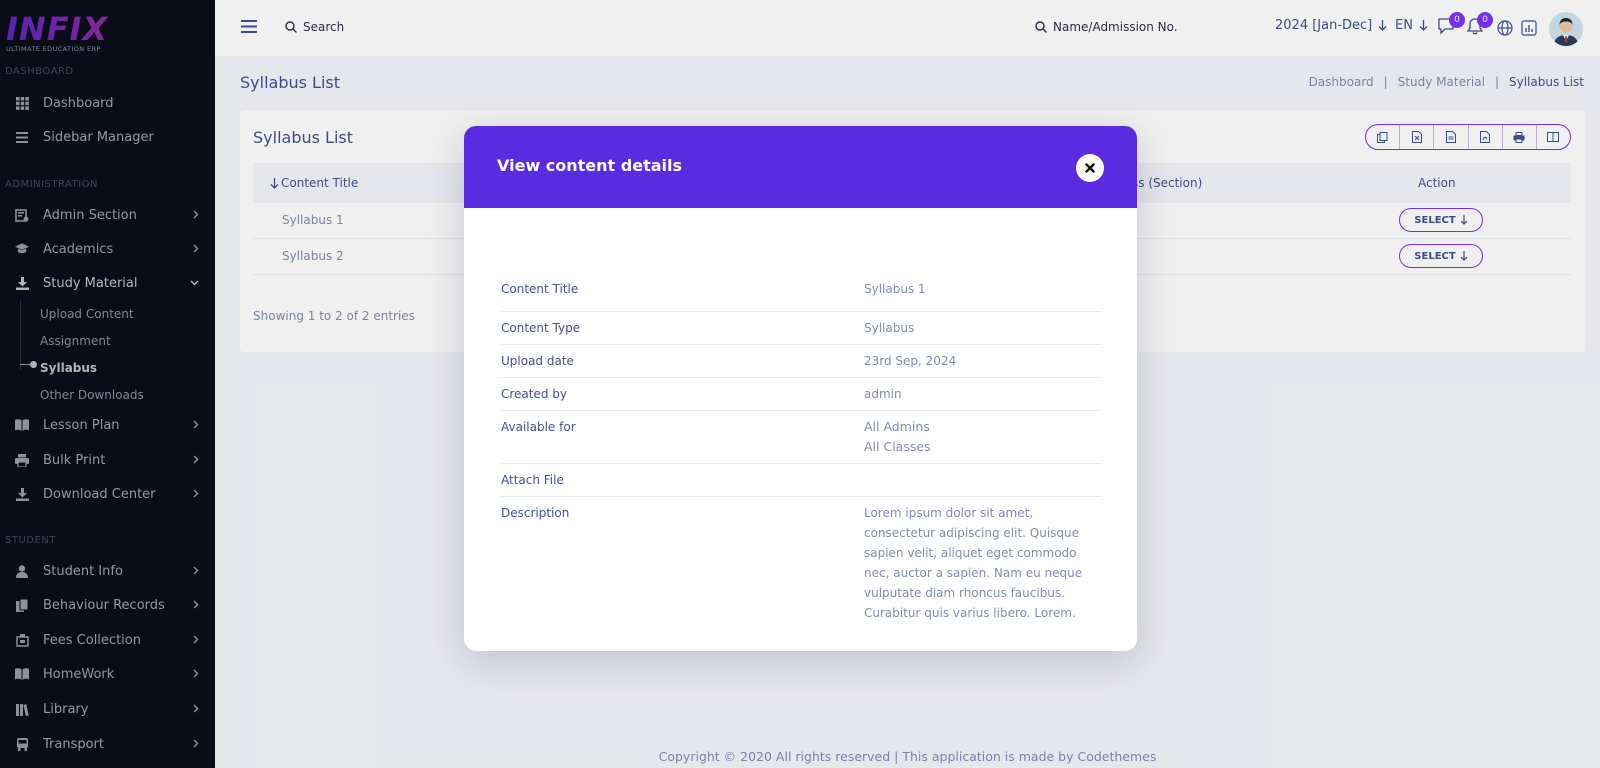 This screenshot has width=1600, height=768. I want to click on close-icon, so click(1090, 168).